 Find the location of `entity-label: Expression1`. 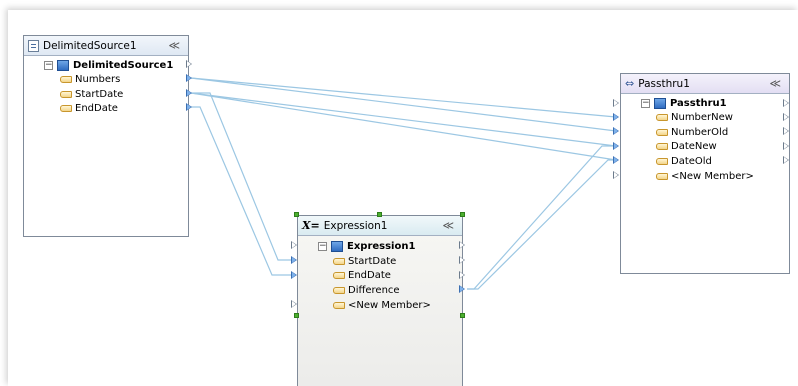

entity-label: Expression1 is located at coordinates (381, 246).